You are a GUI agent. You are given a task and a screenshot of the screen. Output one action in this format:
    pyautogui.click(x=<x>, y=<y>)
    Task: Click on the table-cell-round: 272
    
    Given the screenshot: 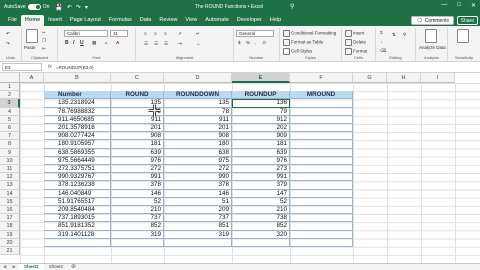 What is the action you would take?
    pyautogui.click(x=137, y=169)
    